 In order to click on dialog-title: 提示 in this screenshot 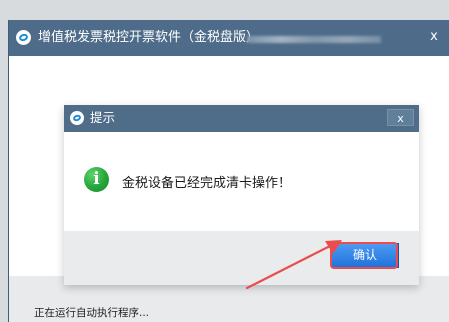, I will do `click(103, 117)`.